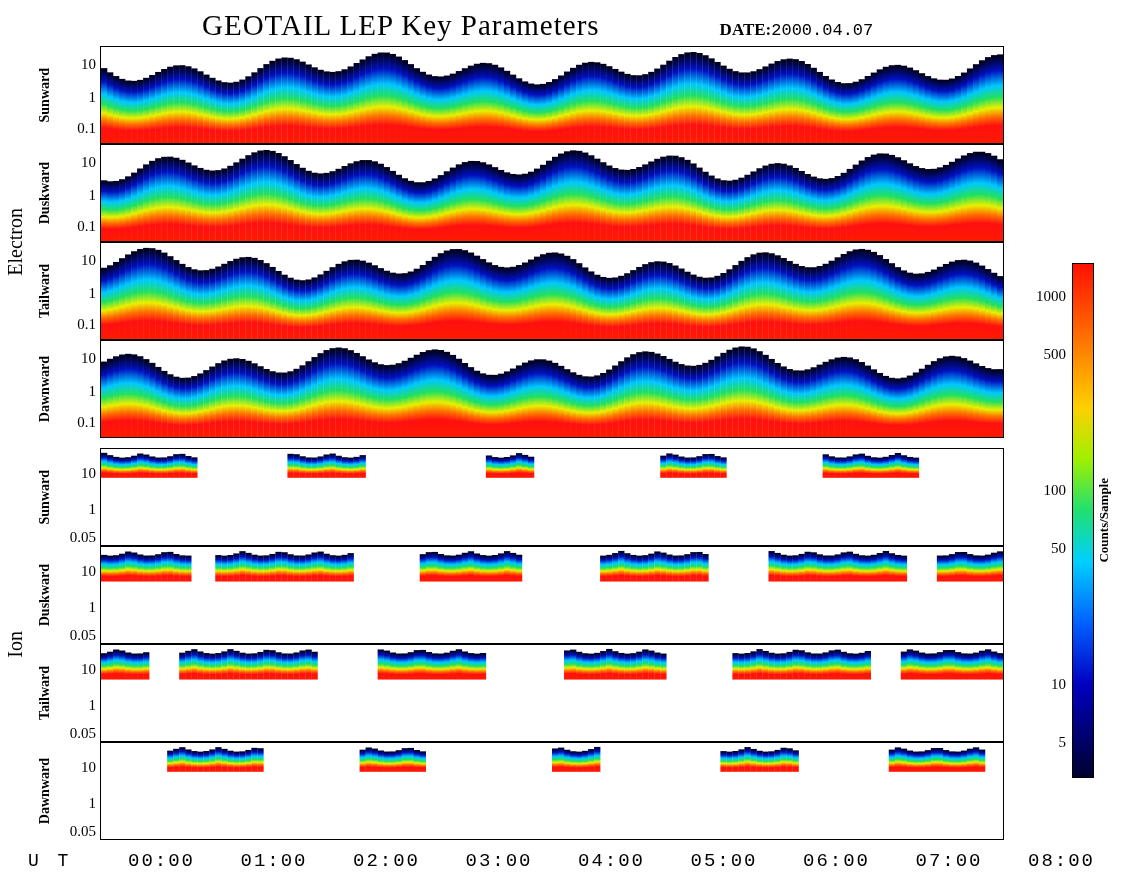  Describe the element at coordinates (1054, 354) in the screenshot. I see `colorbar-tick-label: 500` at that location.